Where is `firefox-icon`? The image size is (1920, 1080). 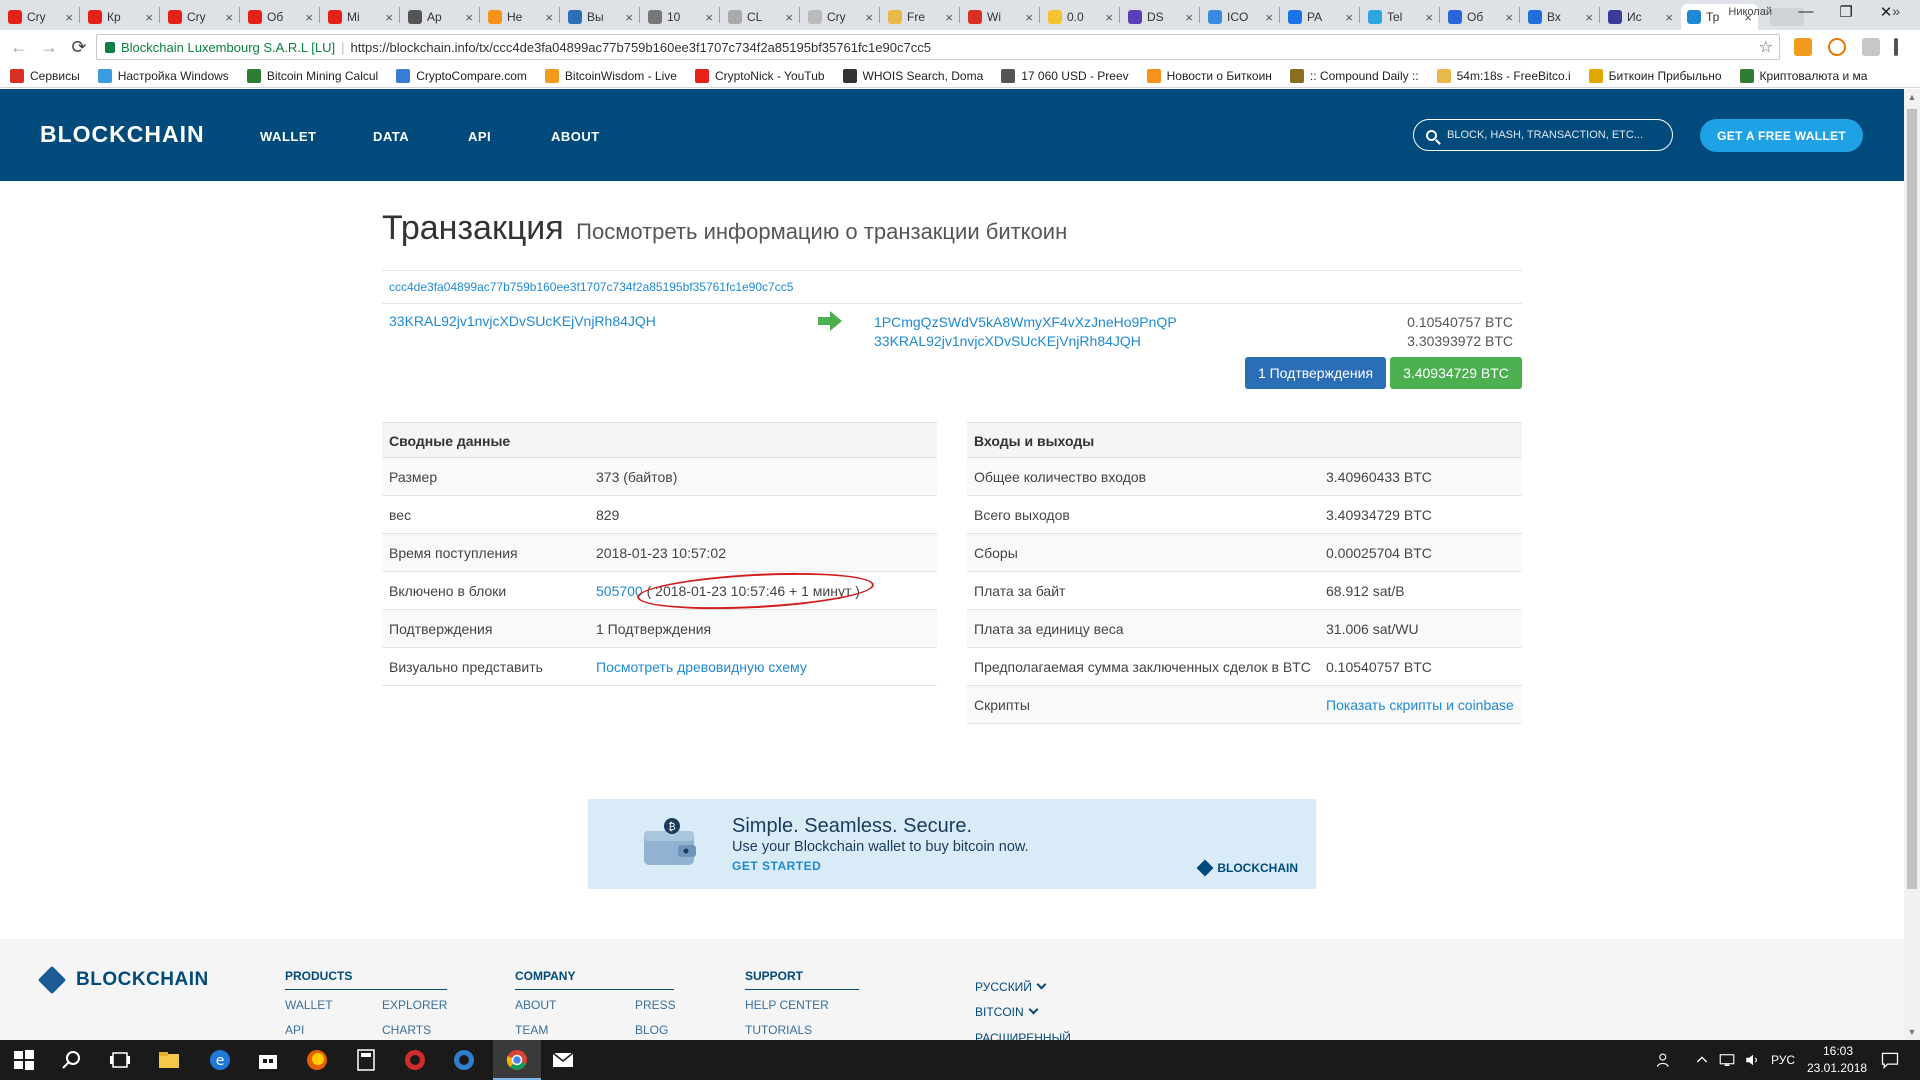
firefox-icon is located at coordinates (317, 1060).